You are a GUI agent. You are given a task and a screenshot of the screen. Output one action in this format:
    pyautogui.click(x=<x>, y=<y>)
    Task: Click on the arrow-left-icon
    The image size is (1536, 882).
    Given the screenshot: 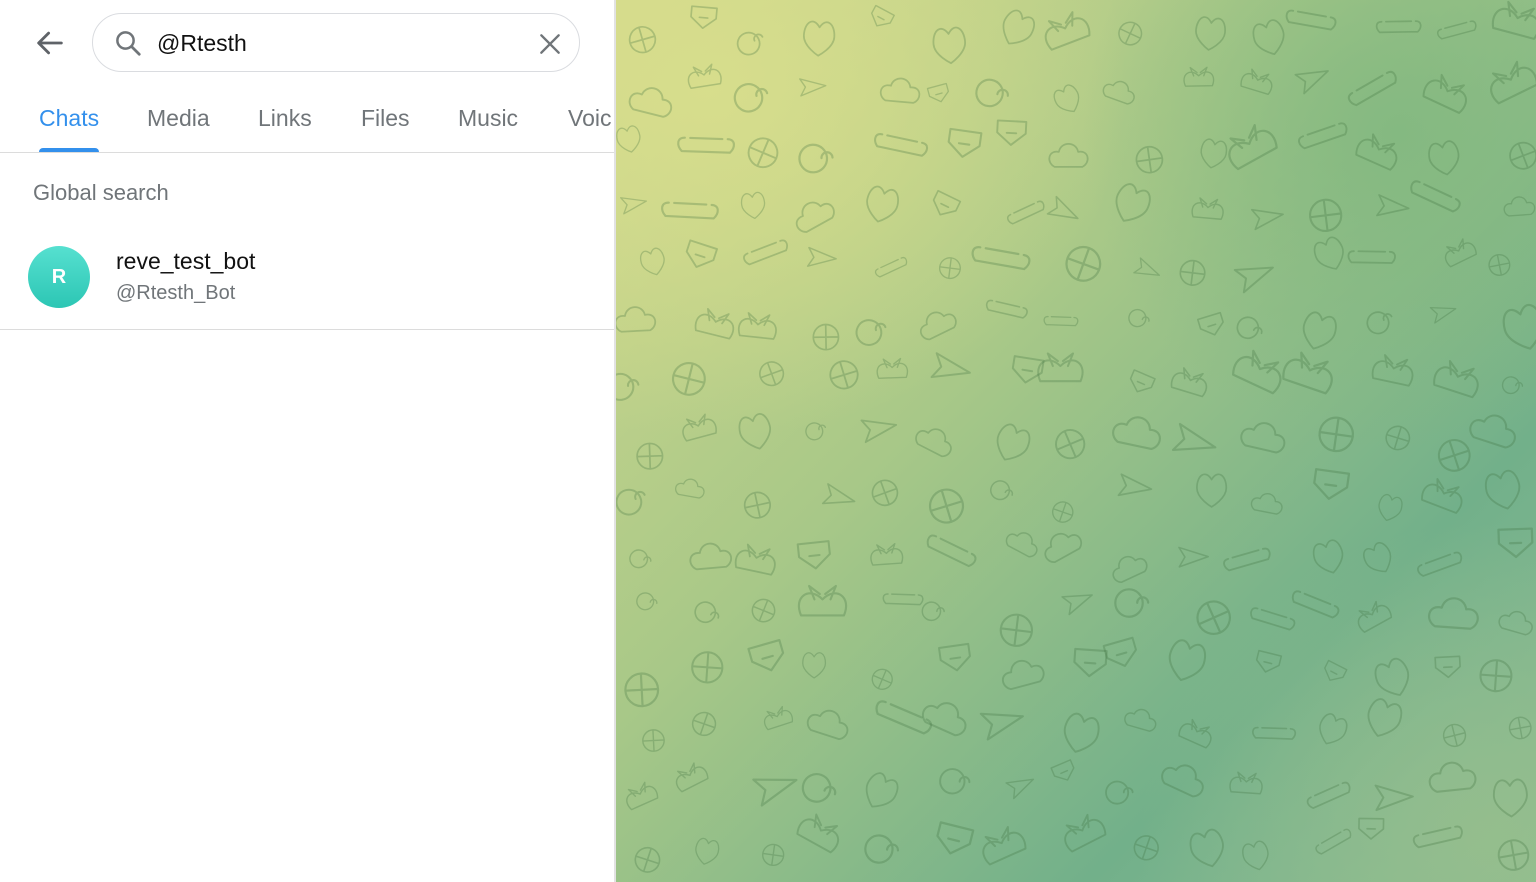 What is the action you would take?
    pyautogui.click(x=50, y=43)
    